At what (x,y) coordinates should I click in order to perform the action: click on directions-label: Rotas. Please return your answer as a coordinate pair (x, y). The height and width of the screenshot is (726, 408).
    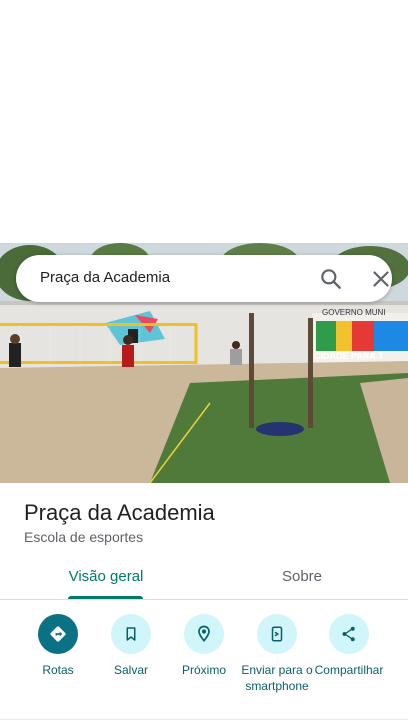
    Looking at the image, I should click on (58, 670).